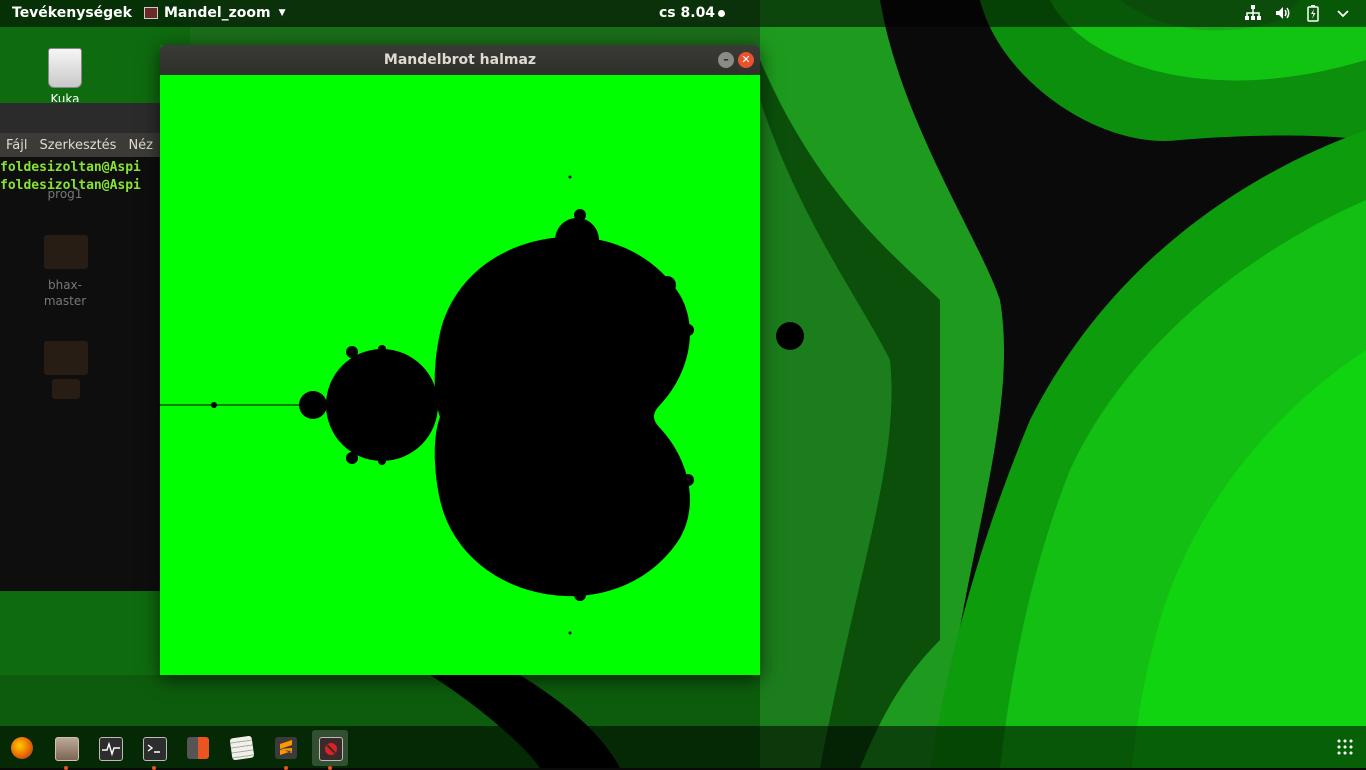 Image resolution: width=1366 pixels, height=770 pixels. Describe the element at coordinates (1298, 13) in the screenshot. I see `system-tray` at that location.